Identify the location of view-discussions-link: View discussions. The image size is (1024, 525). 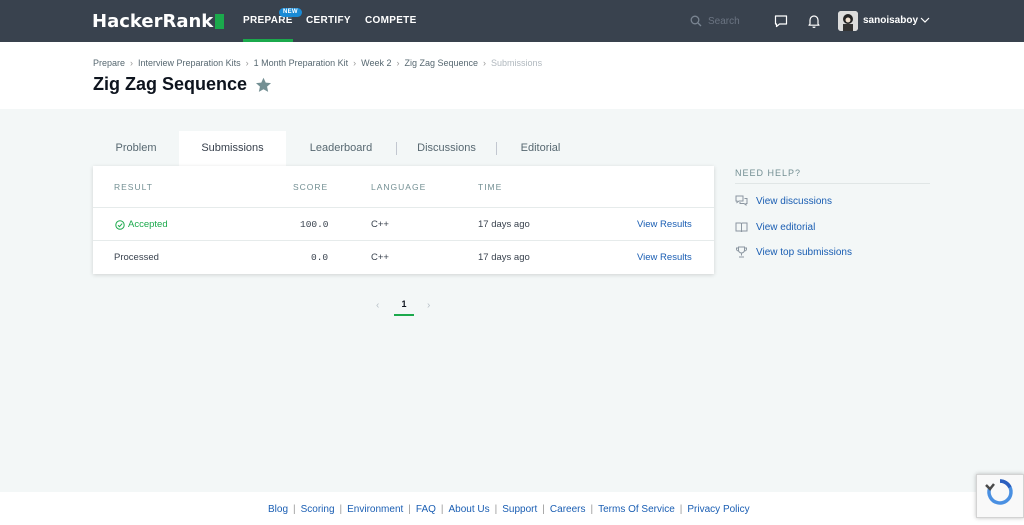
(783, 201).